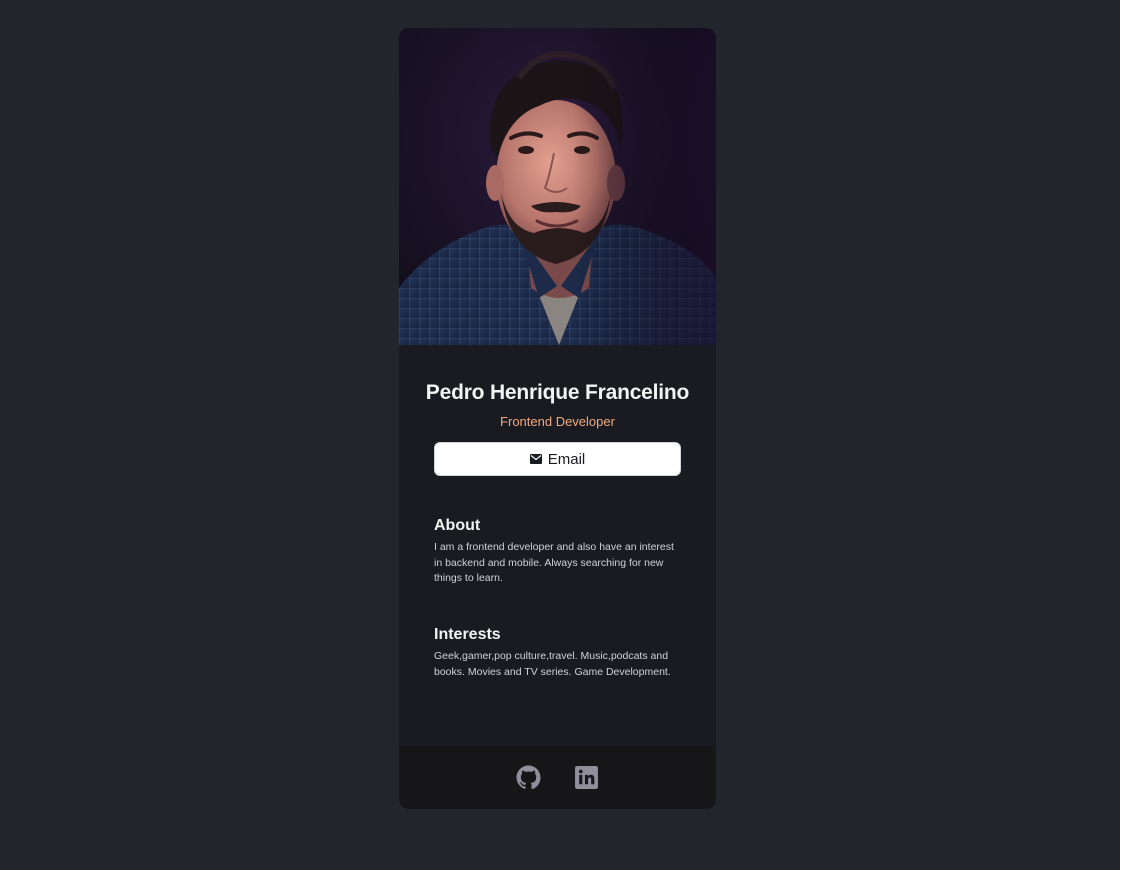  I want to click on mail-icon, so click(535, 459).